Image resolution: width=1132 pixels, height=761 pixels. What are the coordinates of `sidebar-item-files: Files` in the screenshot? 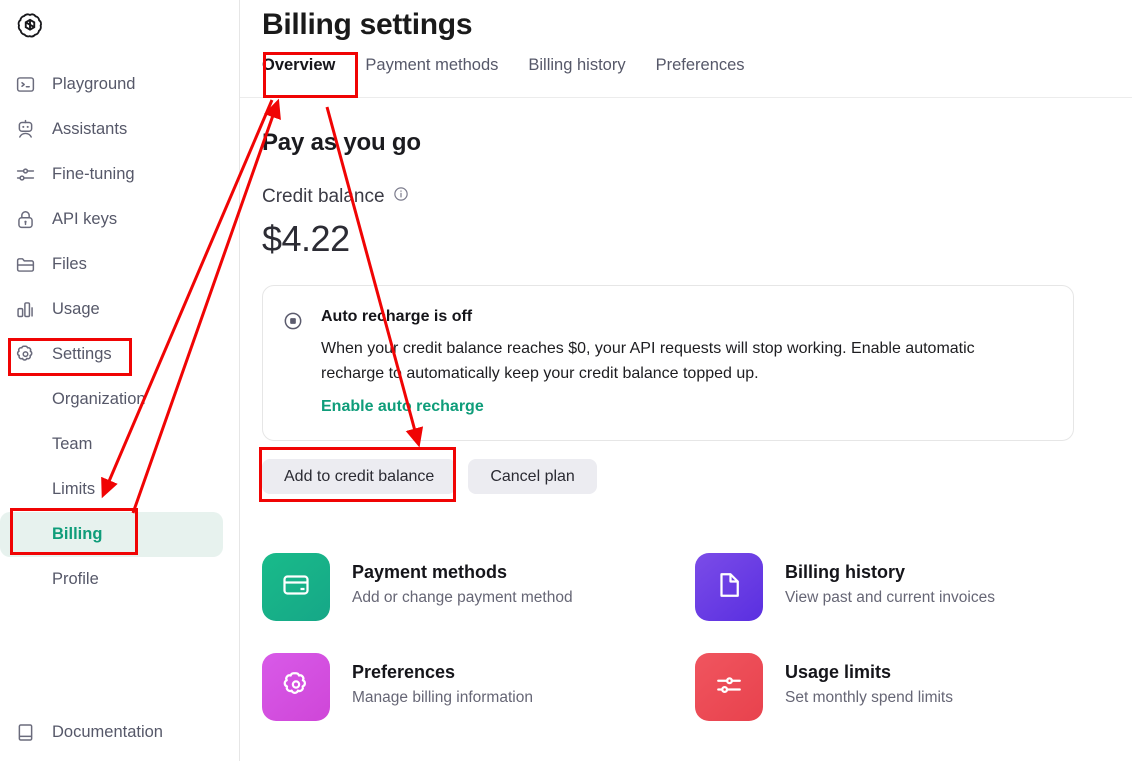 It's located at (112, 264).